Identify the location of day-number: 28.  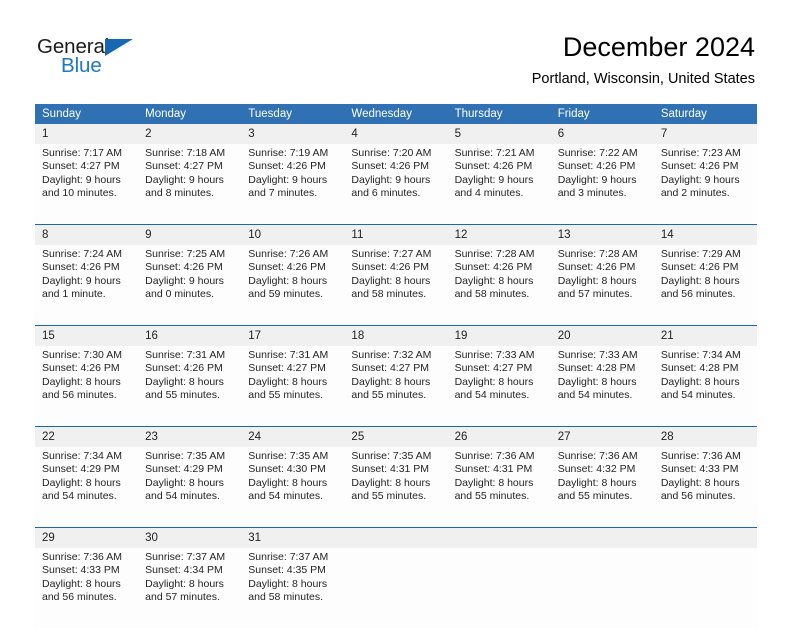
(705, 436).